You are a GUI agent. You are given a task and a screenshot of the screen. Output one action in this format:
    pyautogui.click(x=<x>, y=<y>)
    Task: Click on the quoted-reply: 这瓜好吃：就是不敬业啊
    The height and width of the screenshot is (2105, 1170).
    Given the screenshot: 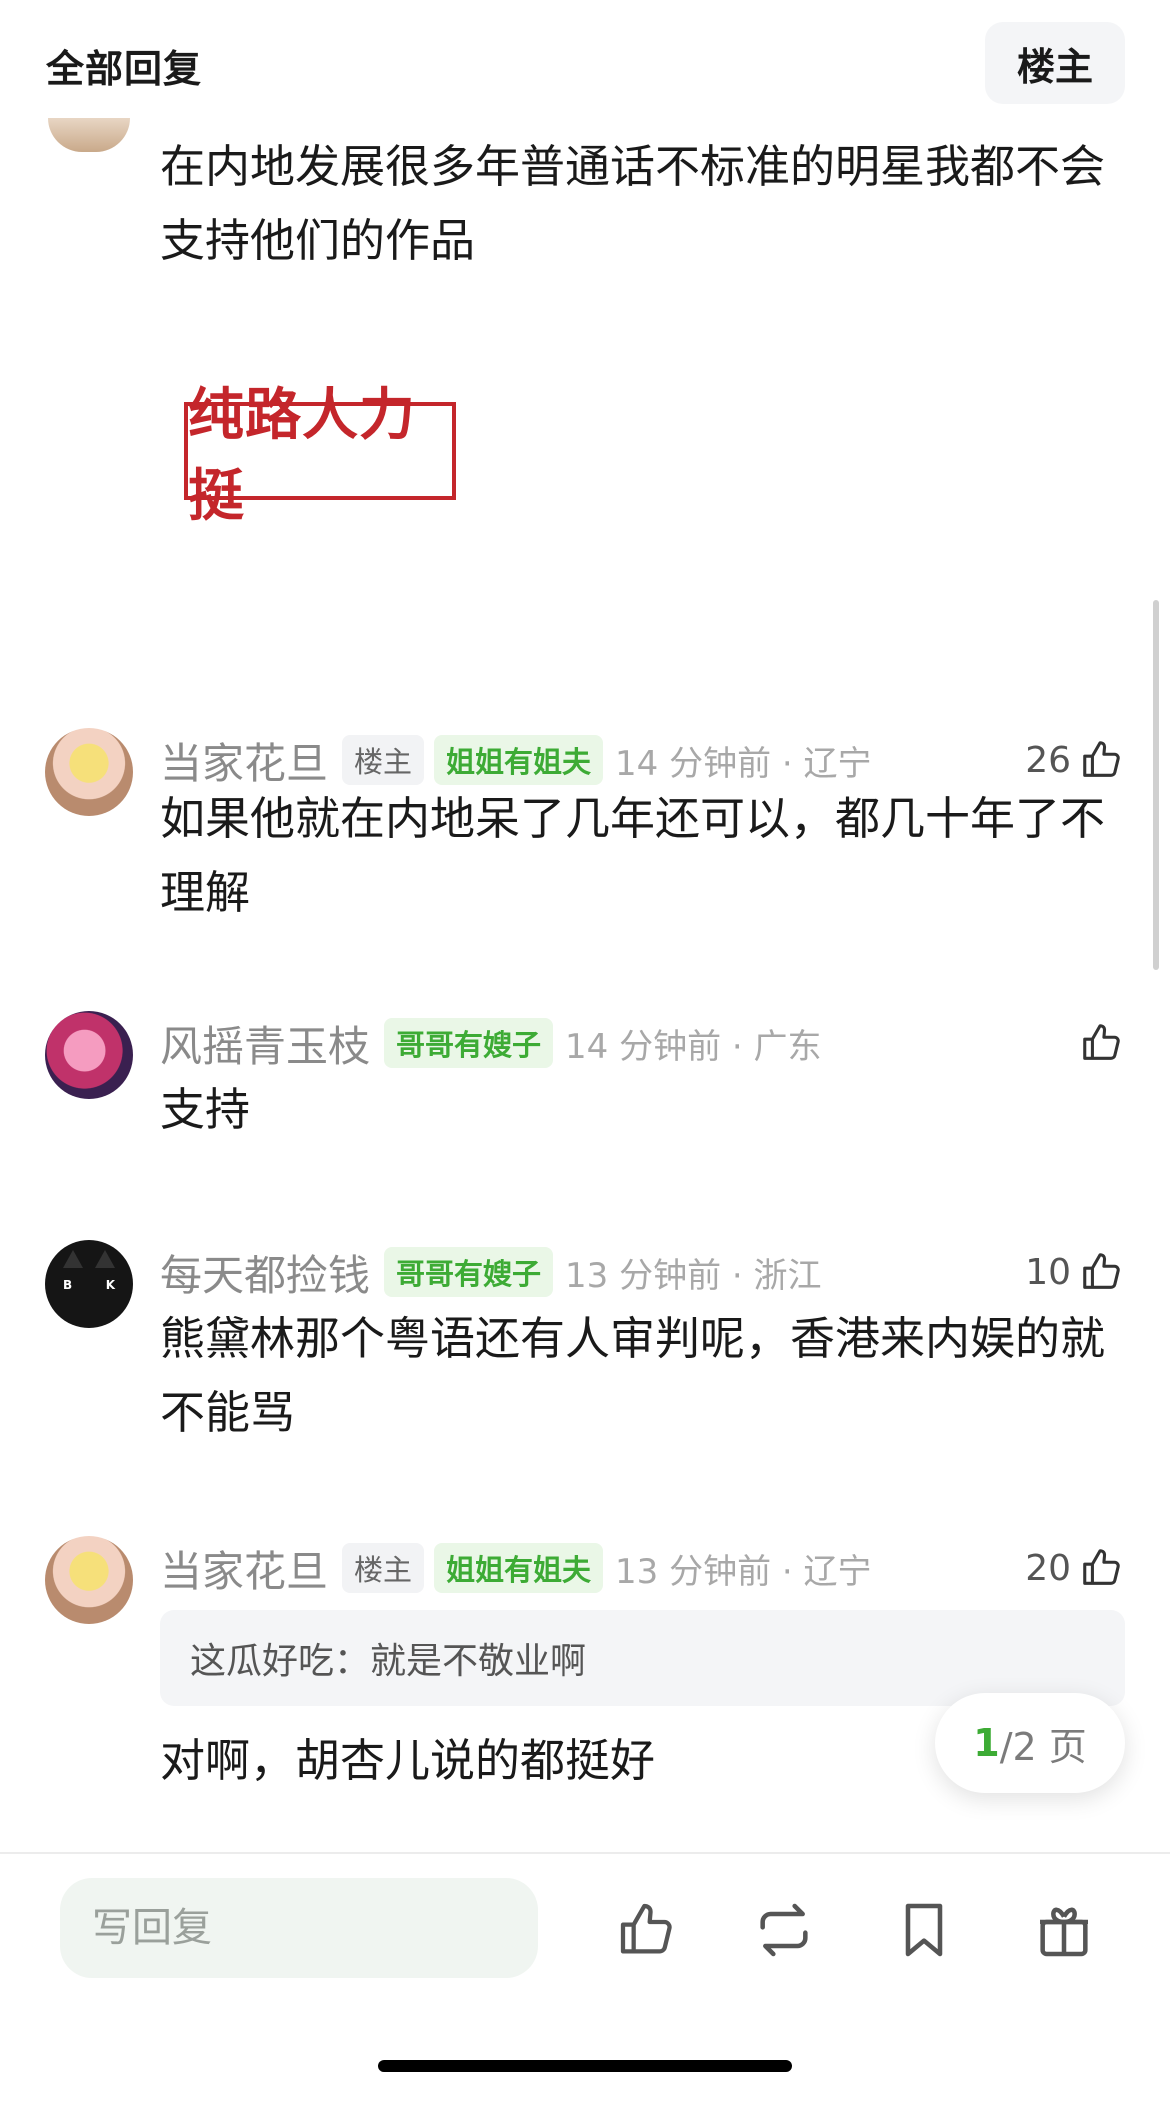 What is the action you would take?
    pyautogui.click(x=642, y=1658)
    